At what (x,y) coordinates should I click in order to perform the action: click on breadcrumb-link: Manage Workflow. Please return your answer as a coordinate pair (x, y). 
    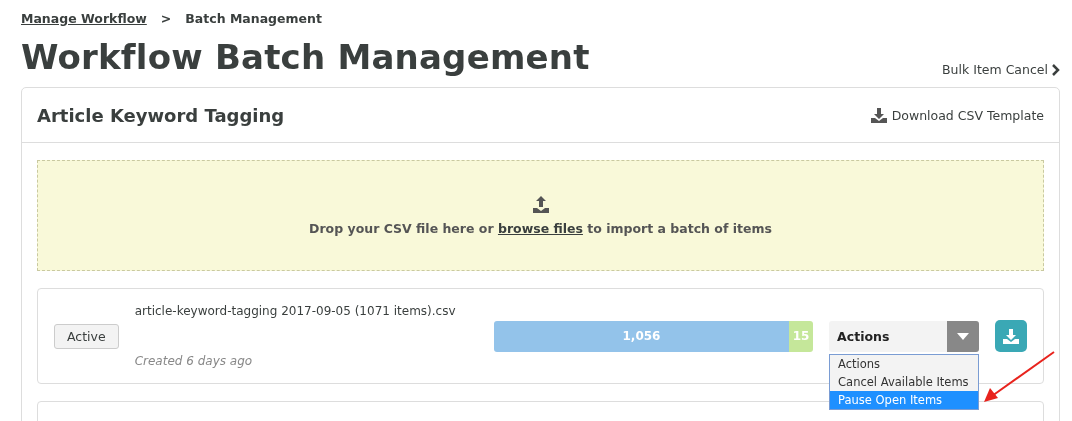
    Looking at the image, I should click on (84, 18).